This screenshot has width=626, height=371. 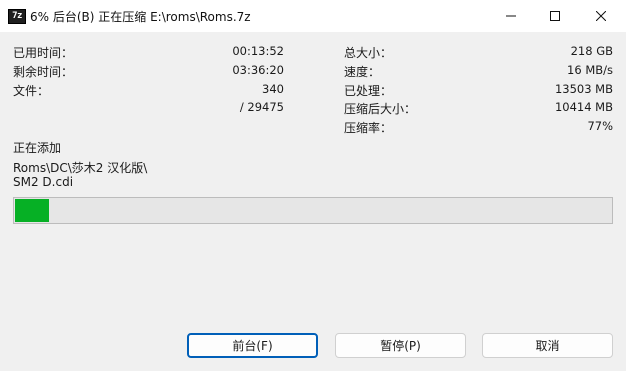 What do you see at coordinates (380, 109) in the screenshot?
I see `compressed-size-label: 压缩后大小：` at bounding box center [380, 109].